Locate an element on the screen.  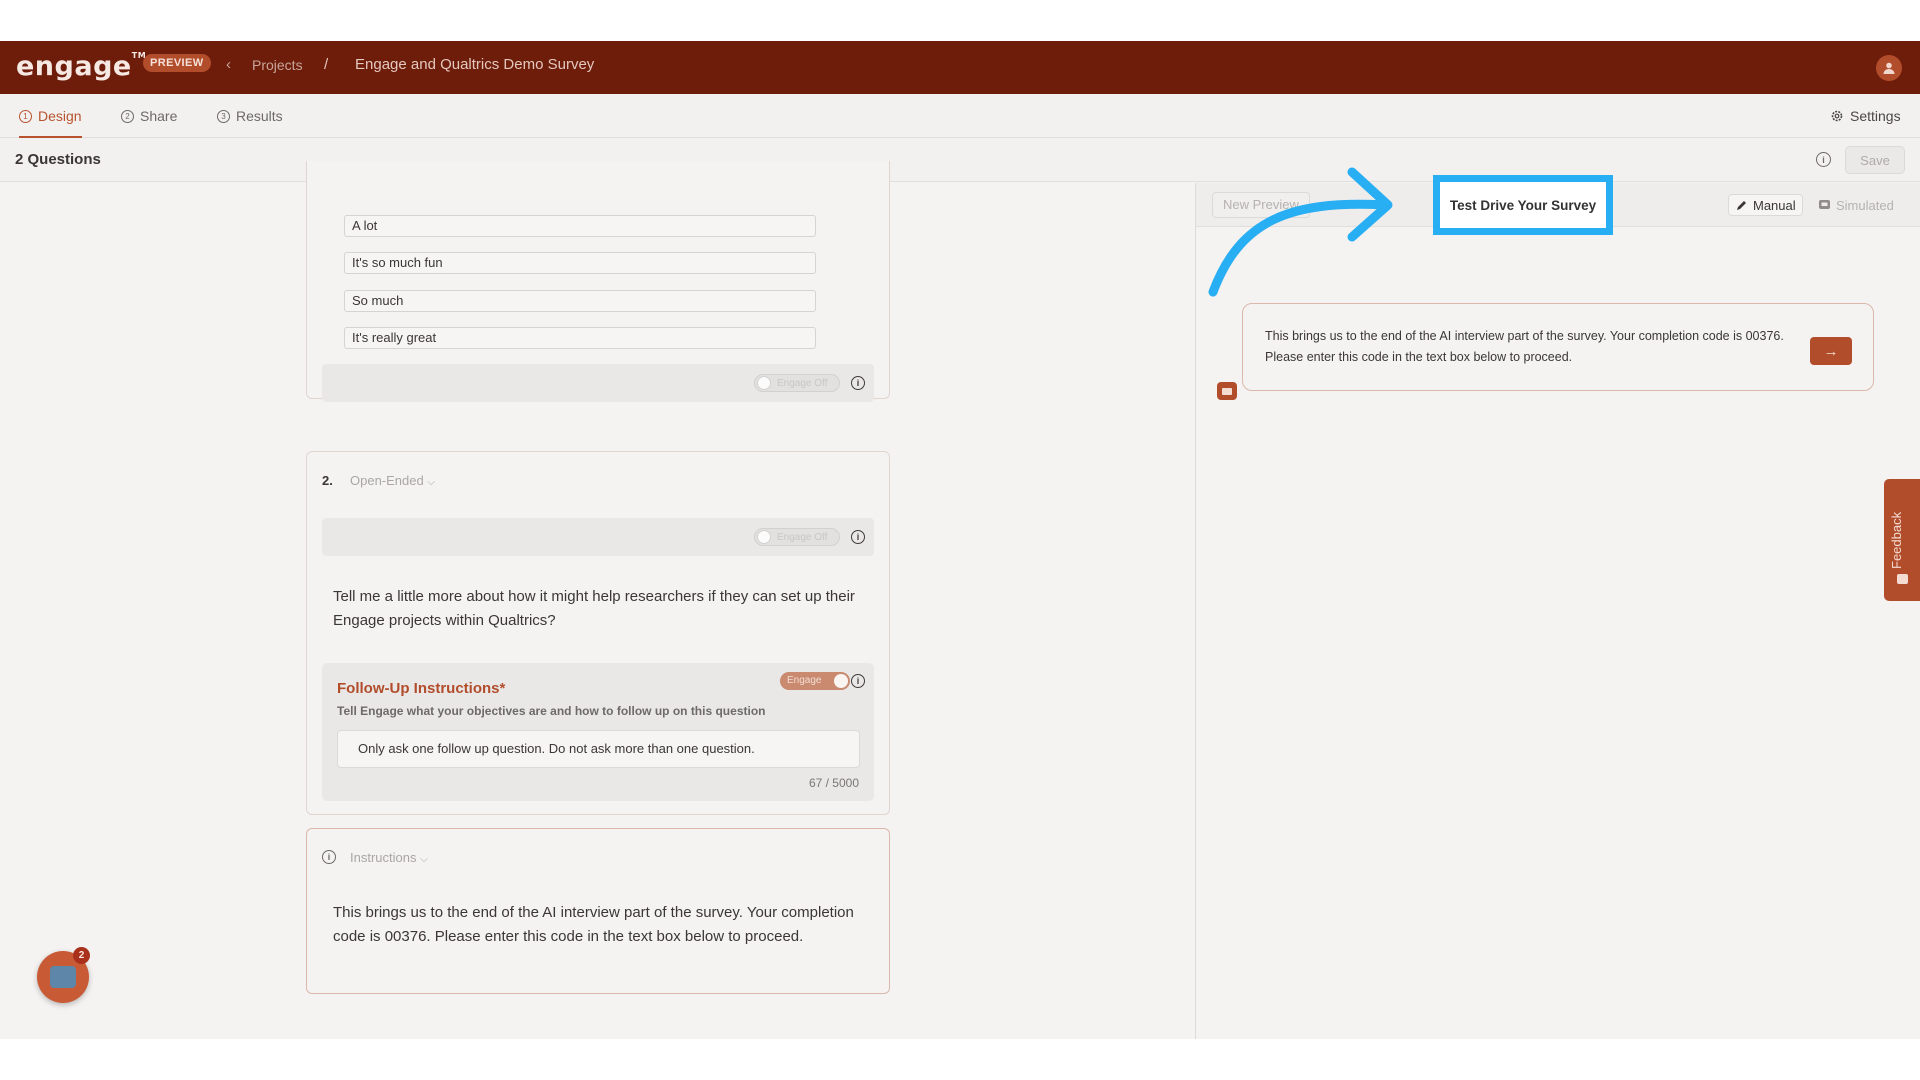
followup-title: Follow-Up Instructions* is located at coordinates (421, 688).